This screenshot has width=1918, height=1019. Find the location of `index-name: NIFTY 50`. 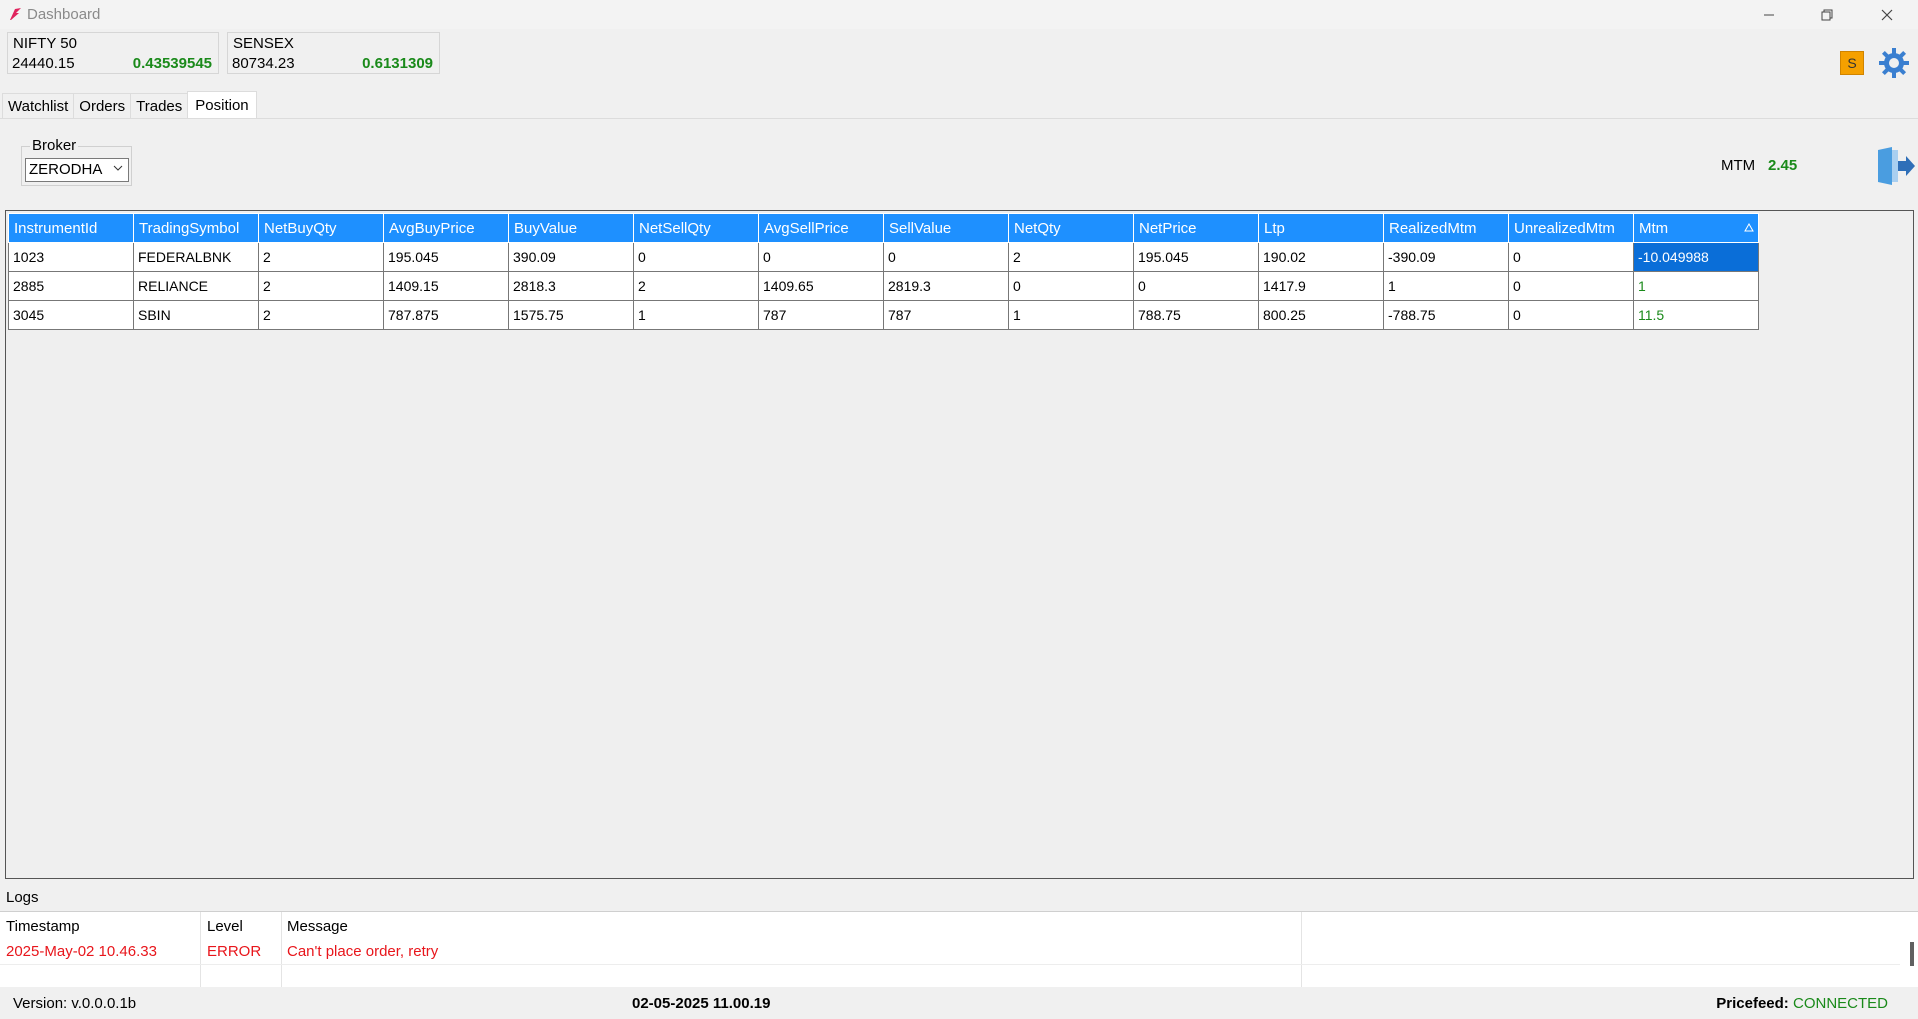

index-name: NIFTY 50 is located at coordinates (45, 43).